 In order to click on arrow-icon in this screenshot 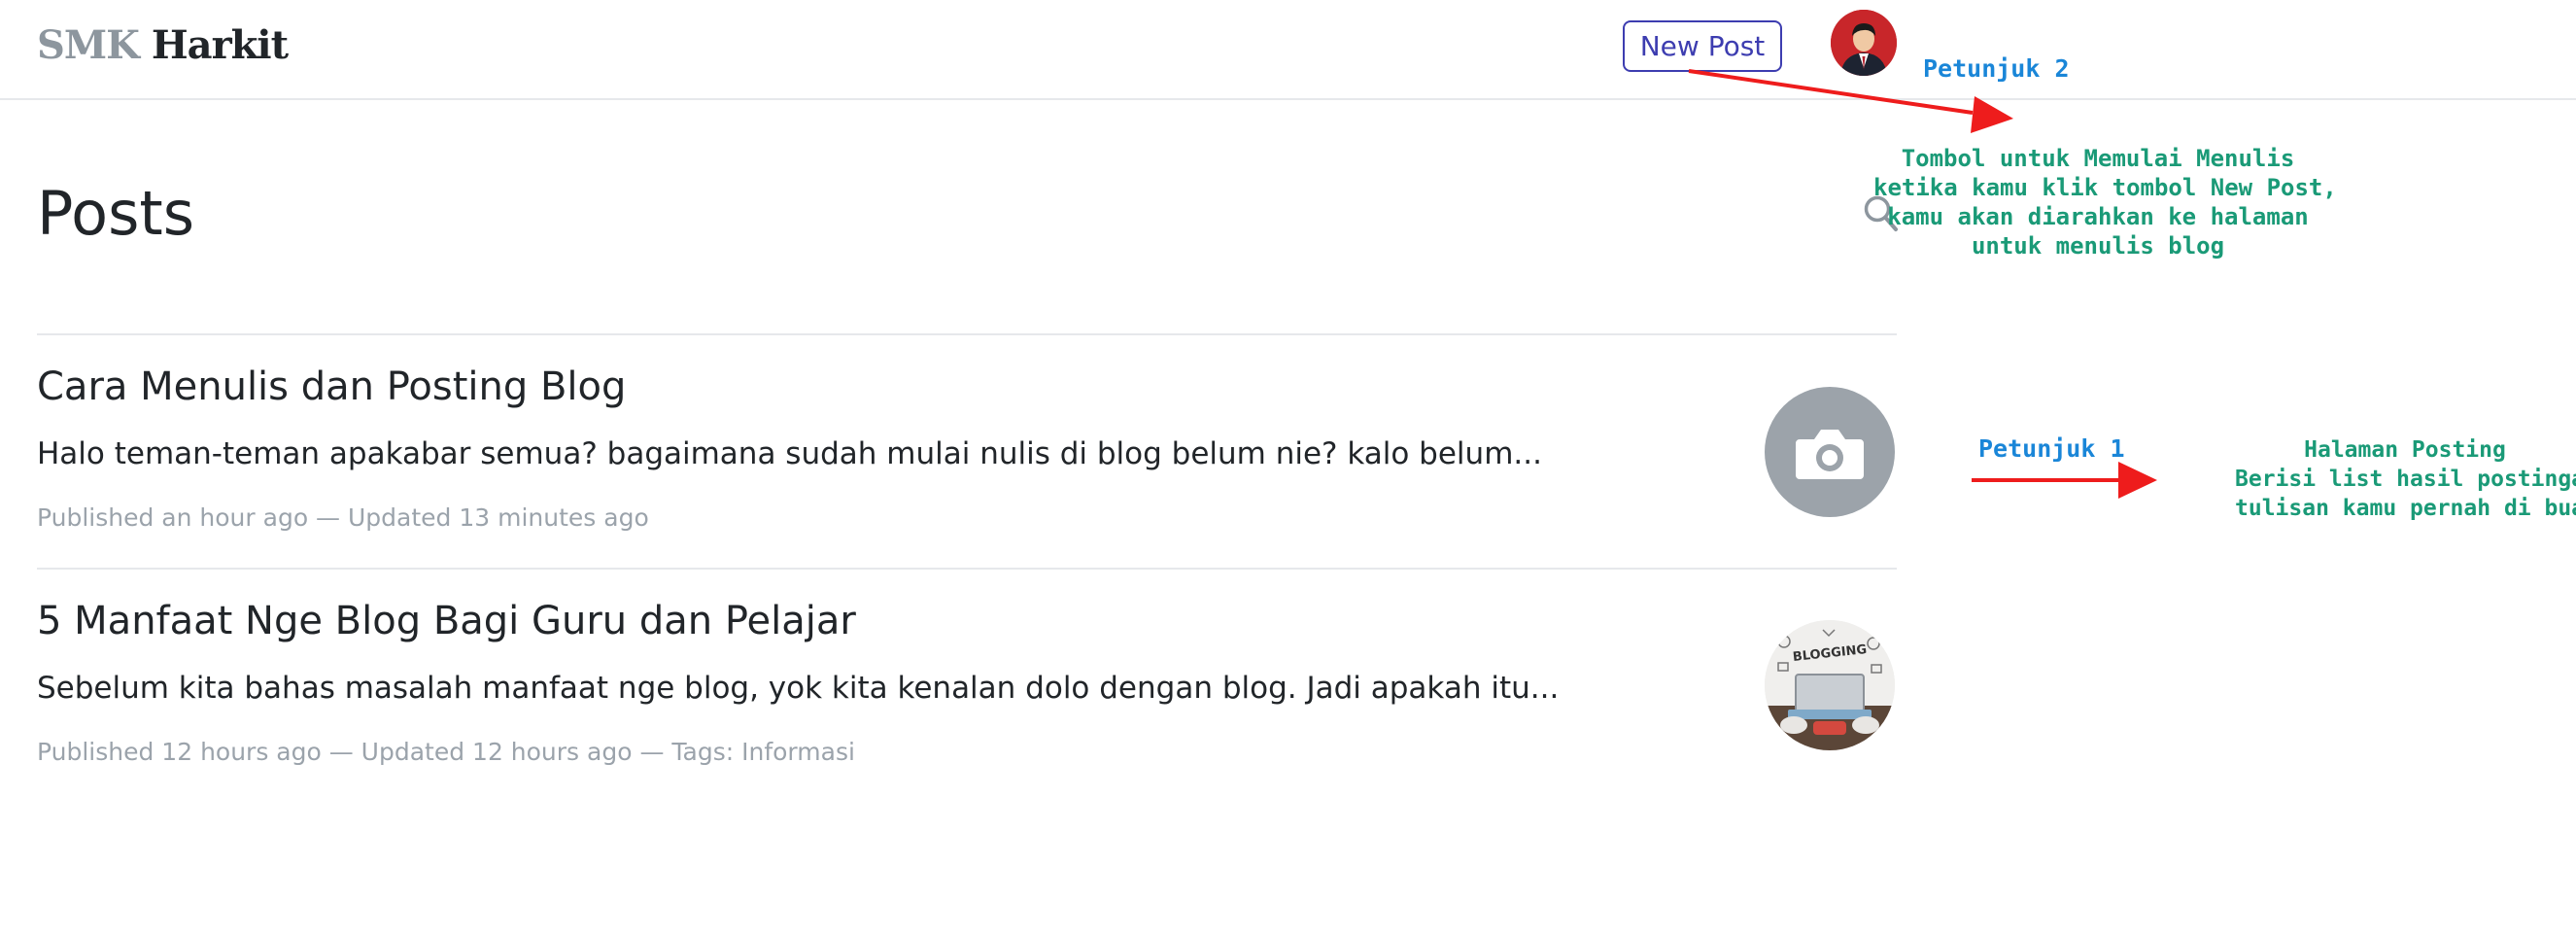, I will do `click(2064, 480)`.